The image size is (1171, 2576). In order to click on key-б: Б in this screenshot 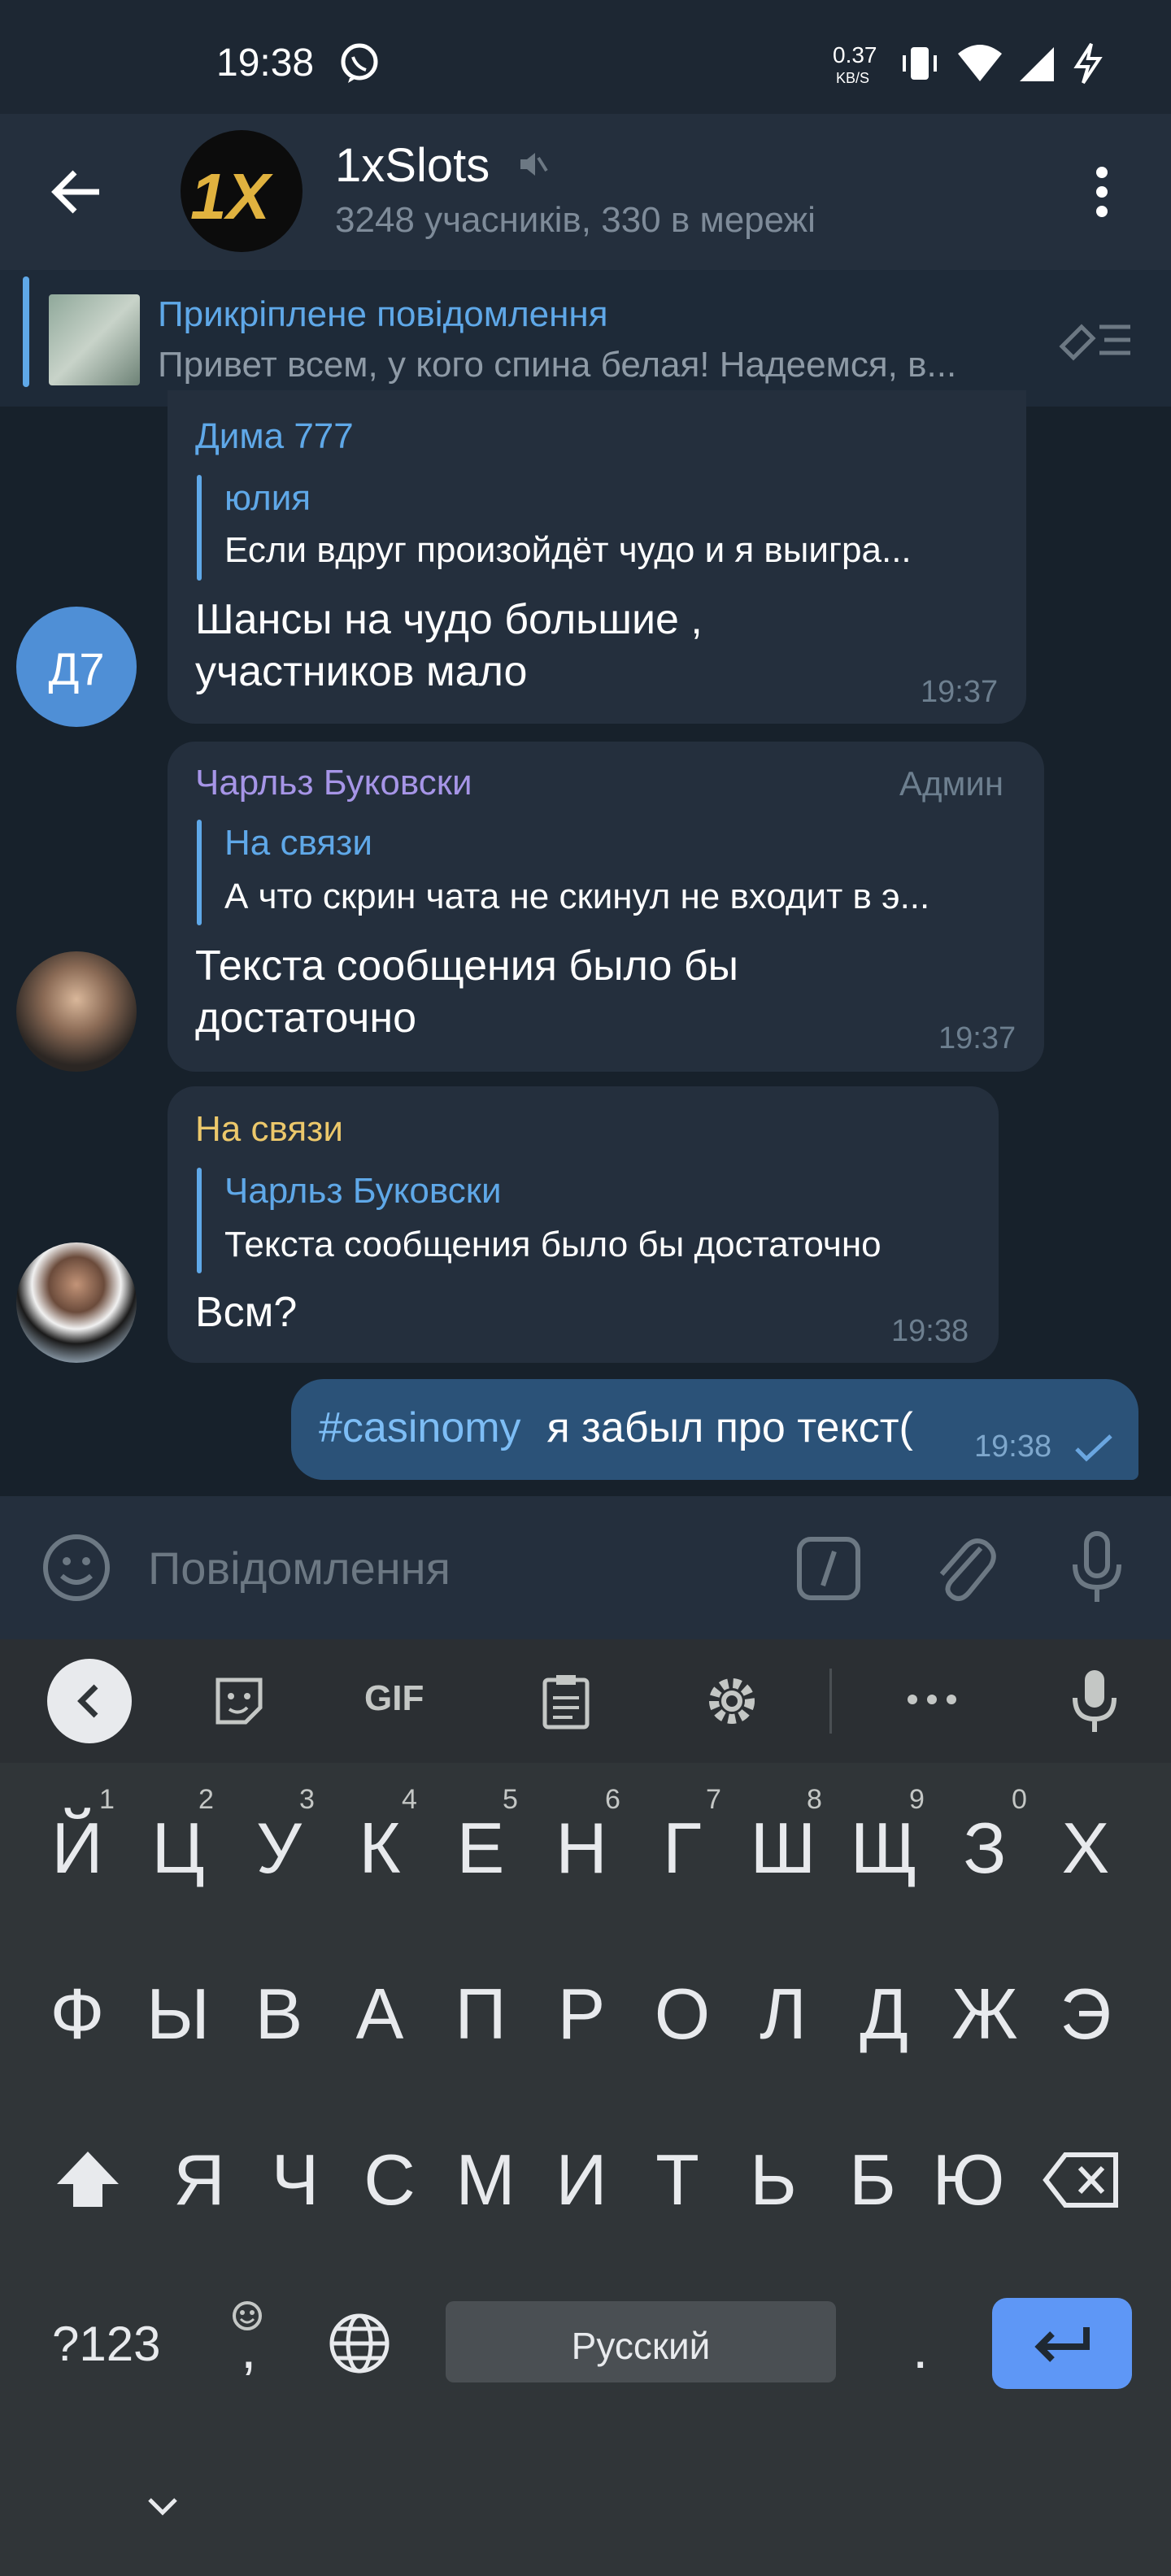, I will do `click(872, 2180)`.